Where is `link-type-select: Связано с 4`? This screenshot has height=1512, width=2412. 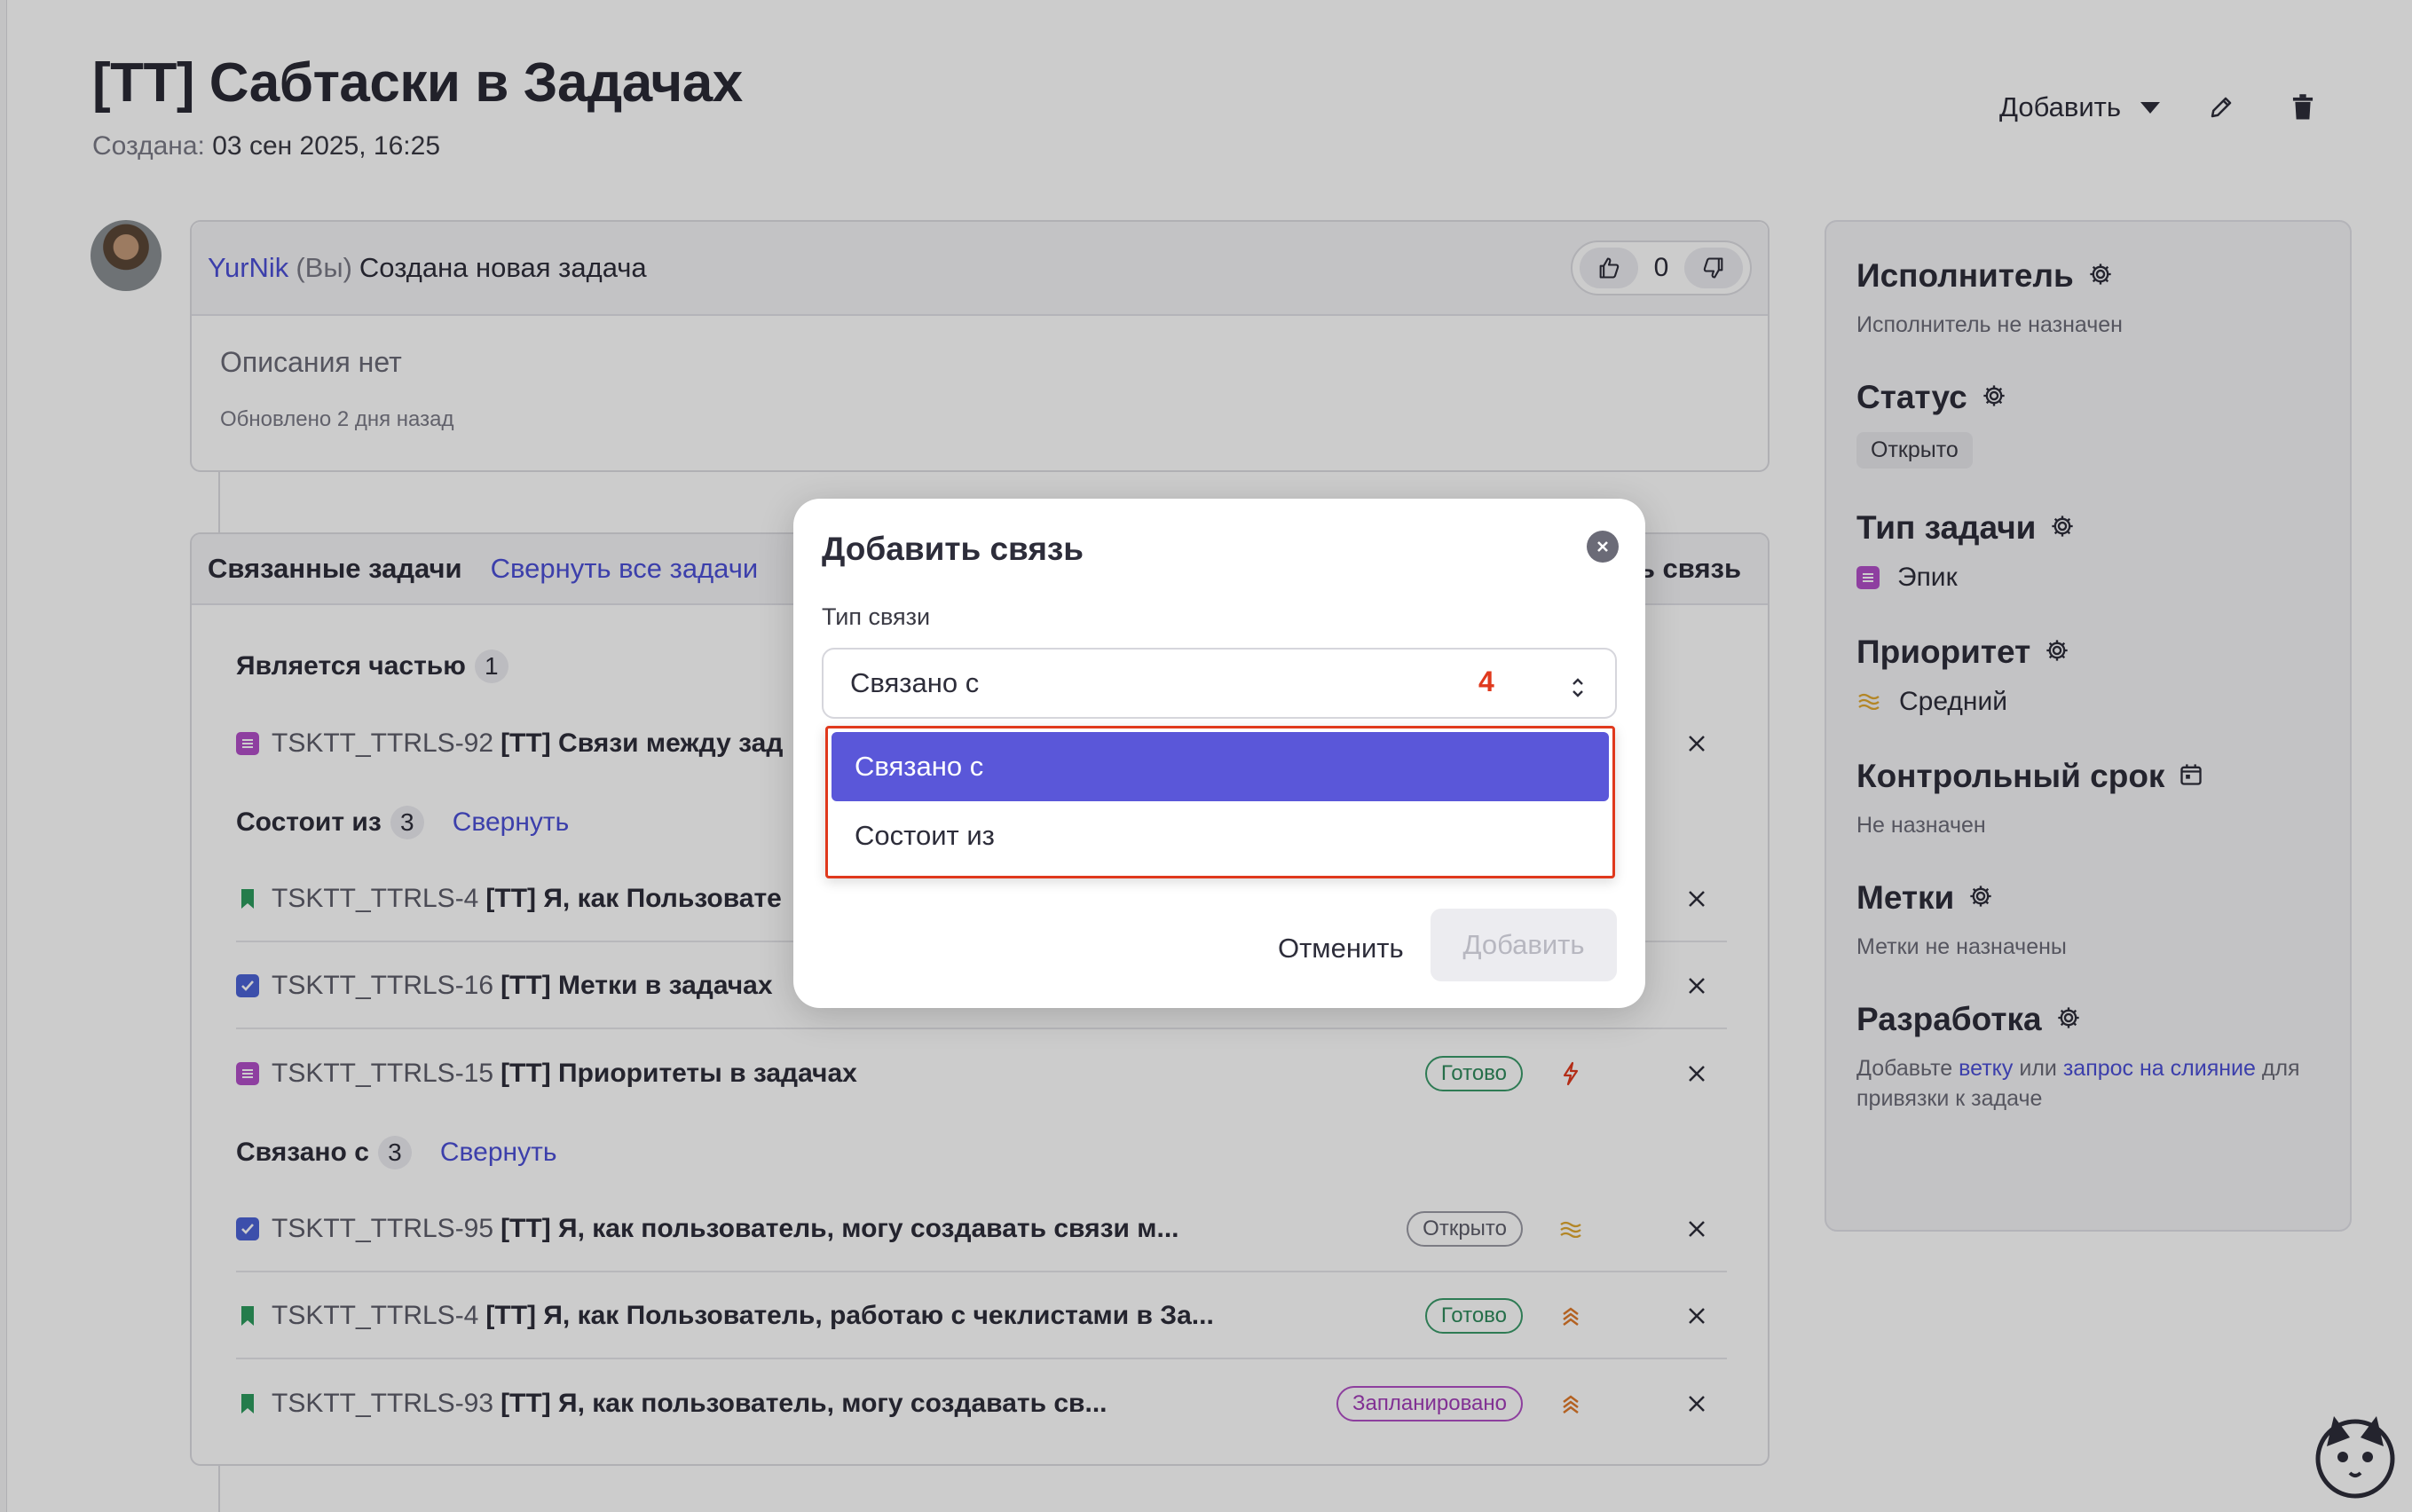
link-type-select: Связано с 4 is located at coordinates (1219, 684).